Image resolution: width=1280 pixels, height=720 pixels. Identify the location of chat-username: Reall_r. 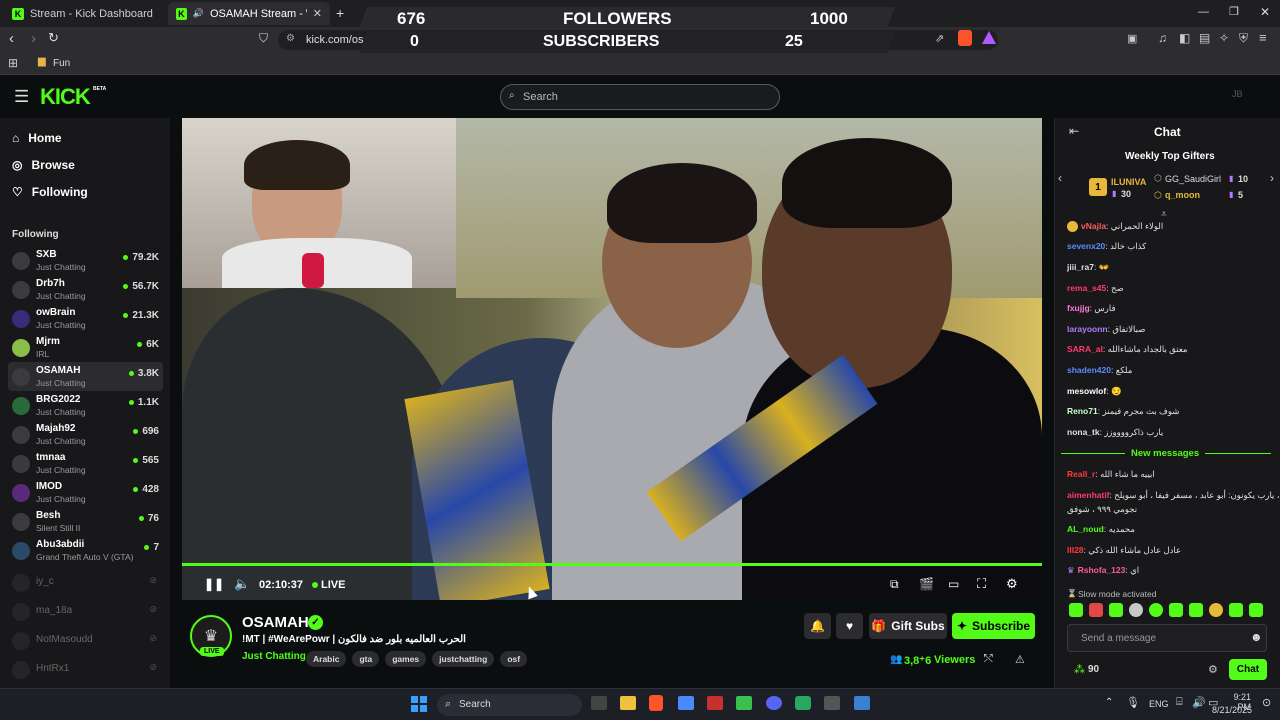
(1081, 474).